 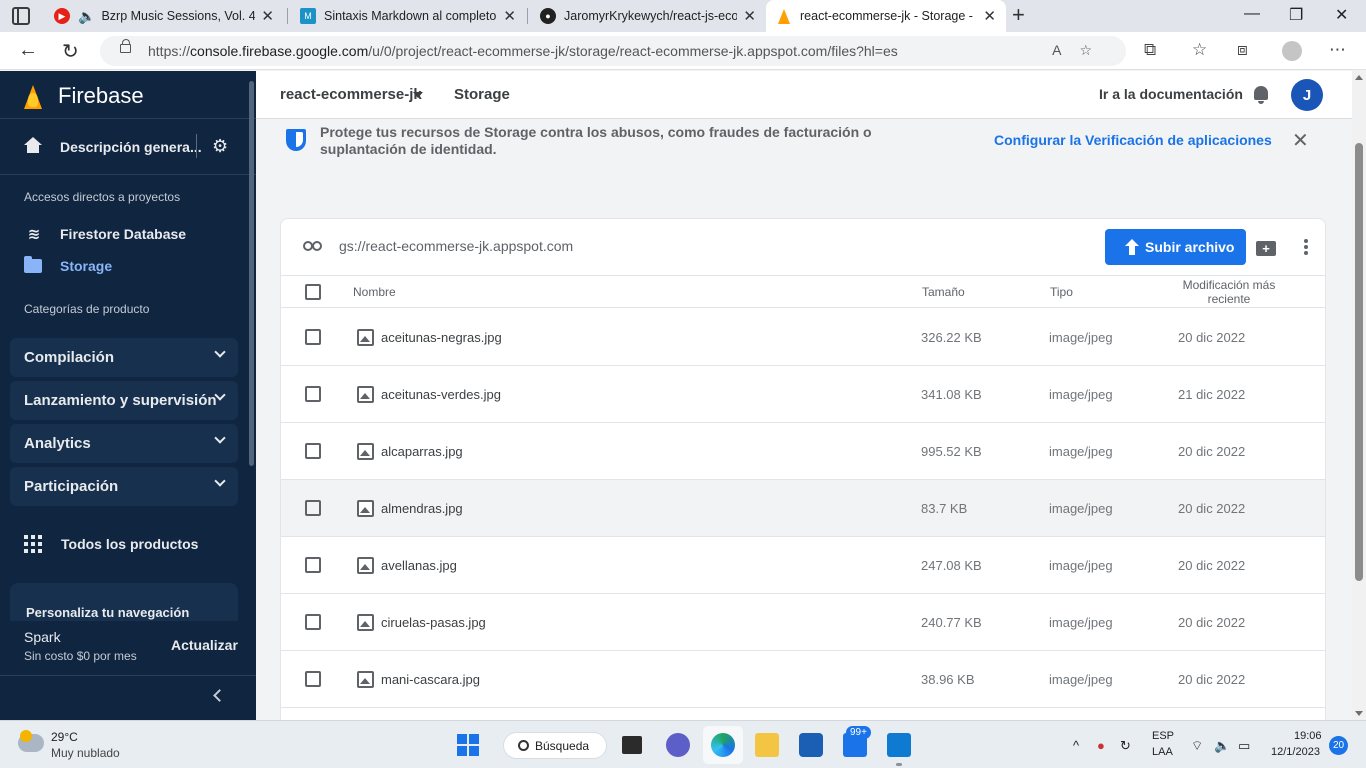 I want to click on personalize-nav-card: Personaliza tu navegación, so click(x=124, y=603).